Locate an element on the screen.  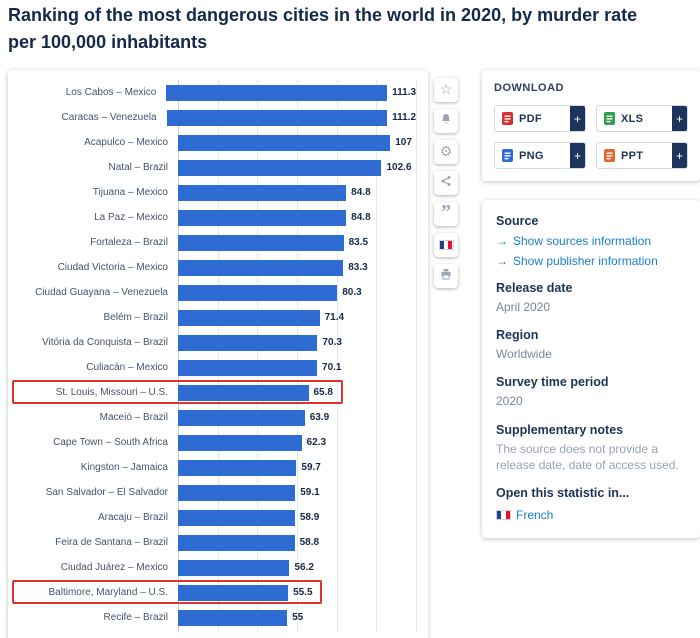
bar-area: 55.5 is located at coordinates (297, 592).